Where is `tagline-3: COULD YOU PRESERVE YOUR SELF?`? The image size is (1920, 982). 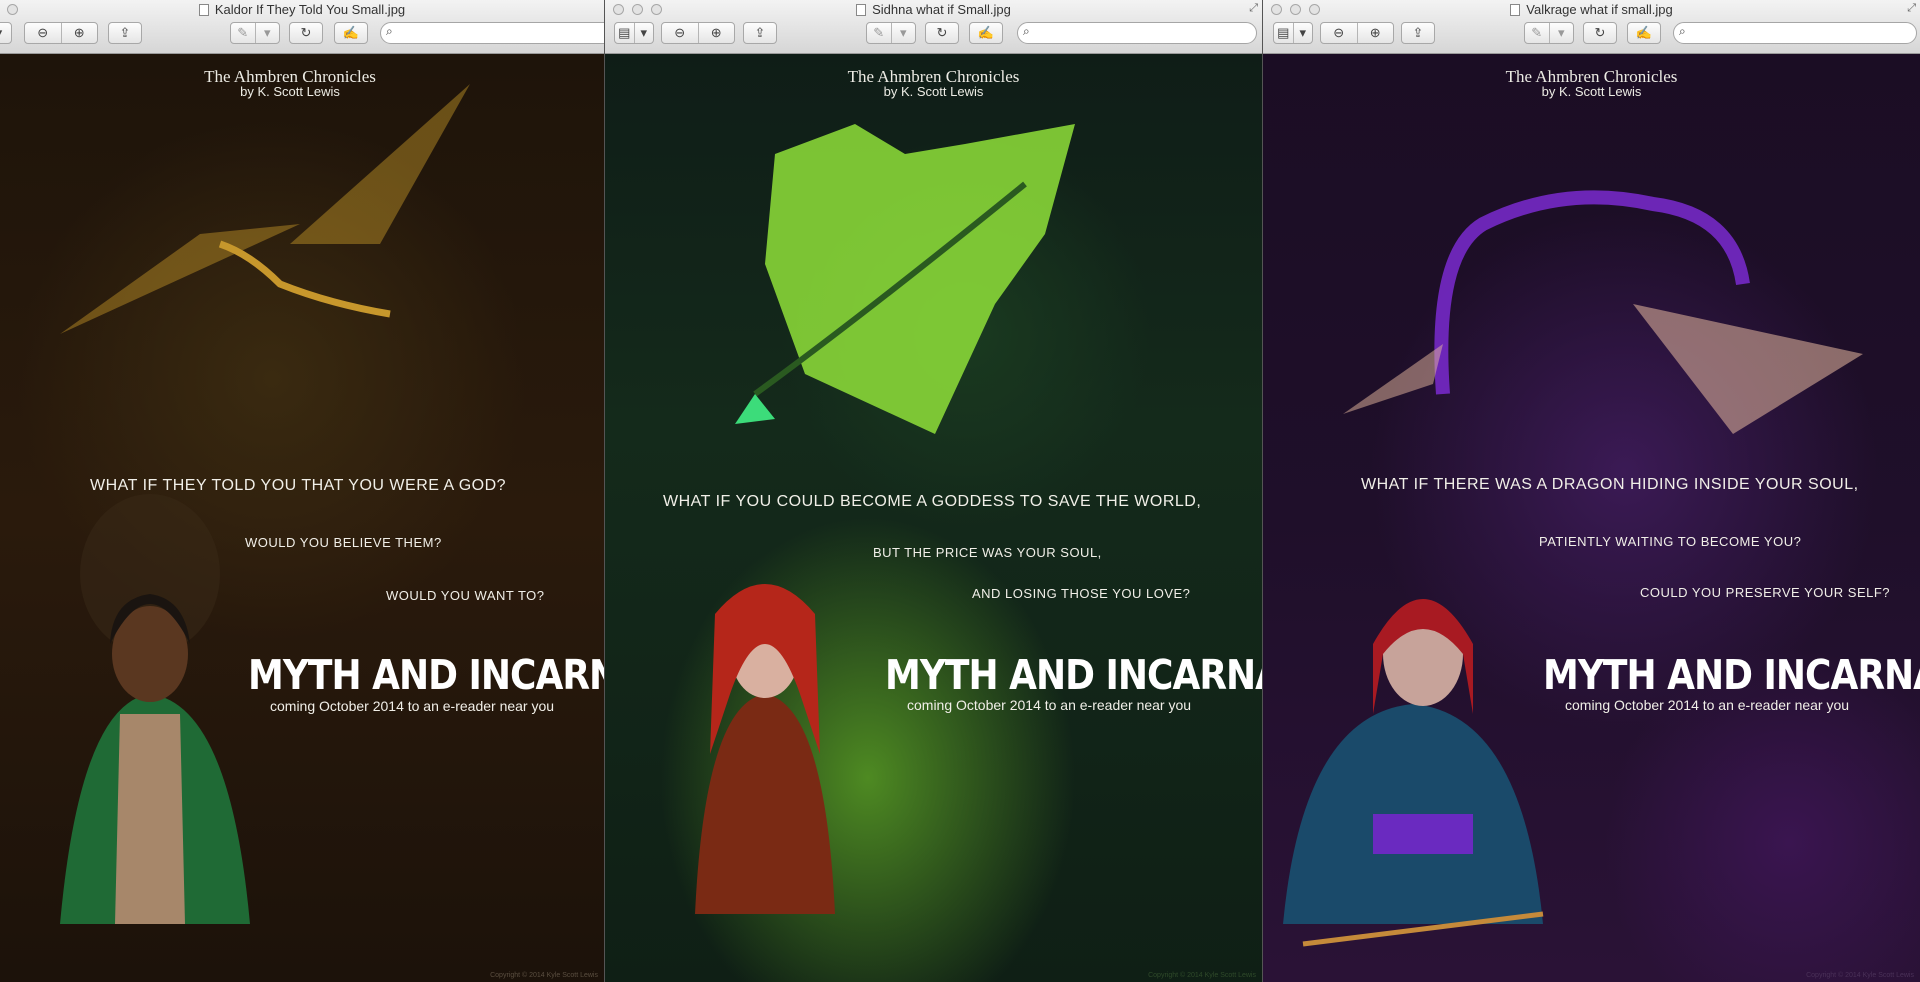 tagline-3: COULD YOU PRESERVE YOUR SELF? is located at coordinates (1765, 592).